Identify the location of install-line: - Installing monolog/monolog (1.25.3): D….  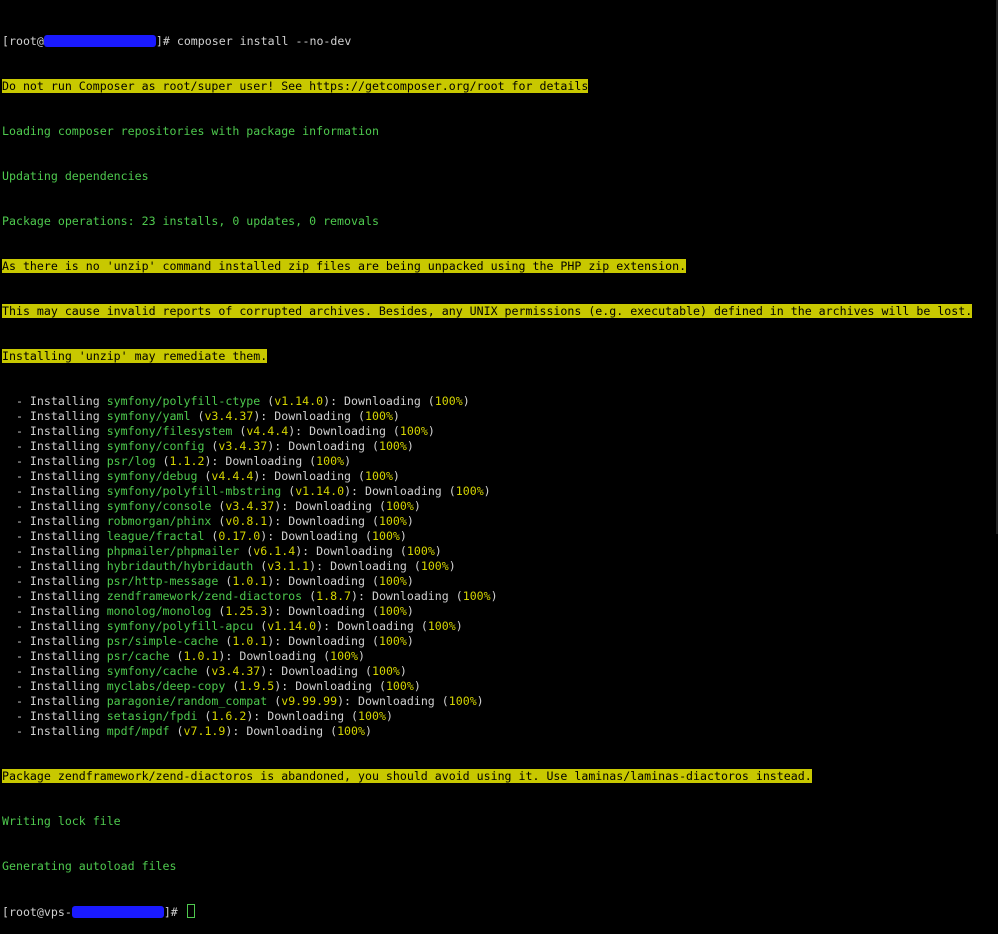
(208, 611).